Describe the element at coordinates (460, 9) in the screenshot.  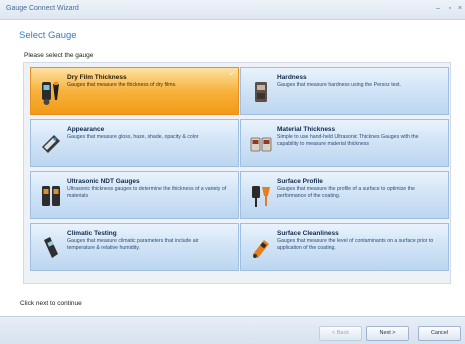
I see `close-icon: ×` at that location.